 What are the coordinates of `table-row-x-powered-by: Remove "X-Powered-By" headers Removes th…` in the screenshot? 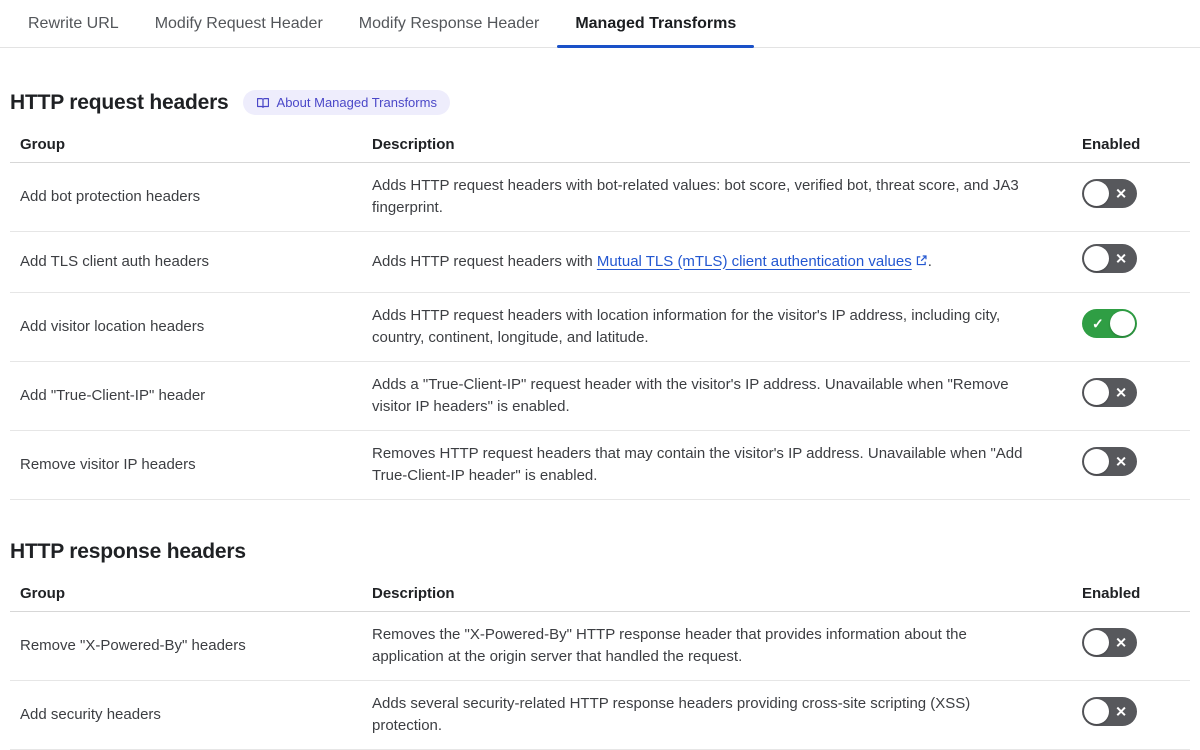 It's located at (600, 646).